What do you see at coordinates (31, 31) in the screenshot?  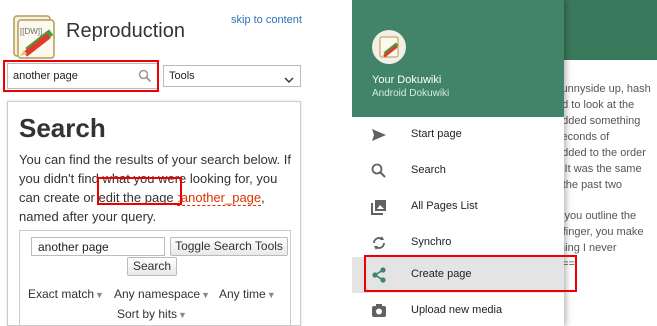 I see `logo-text: [[DW]]` at bounding box center [31, 31].